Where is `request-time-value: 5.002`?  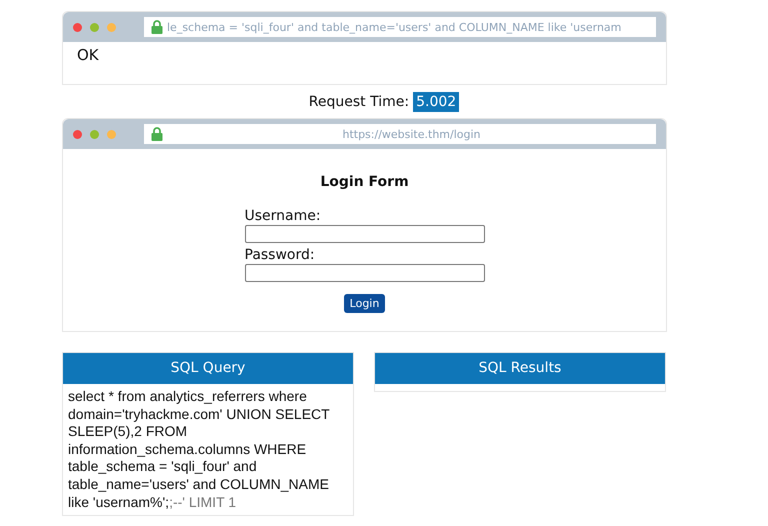 request-time-value: 5.002 is located at coordinates (436, 102).